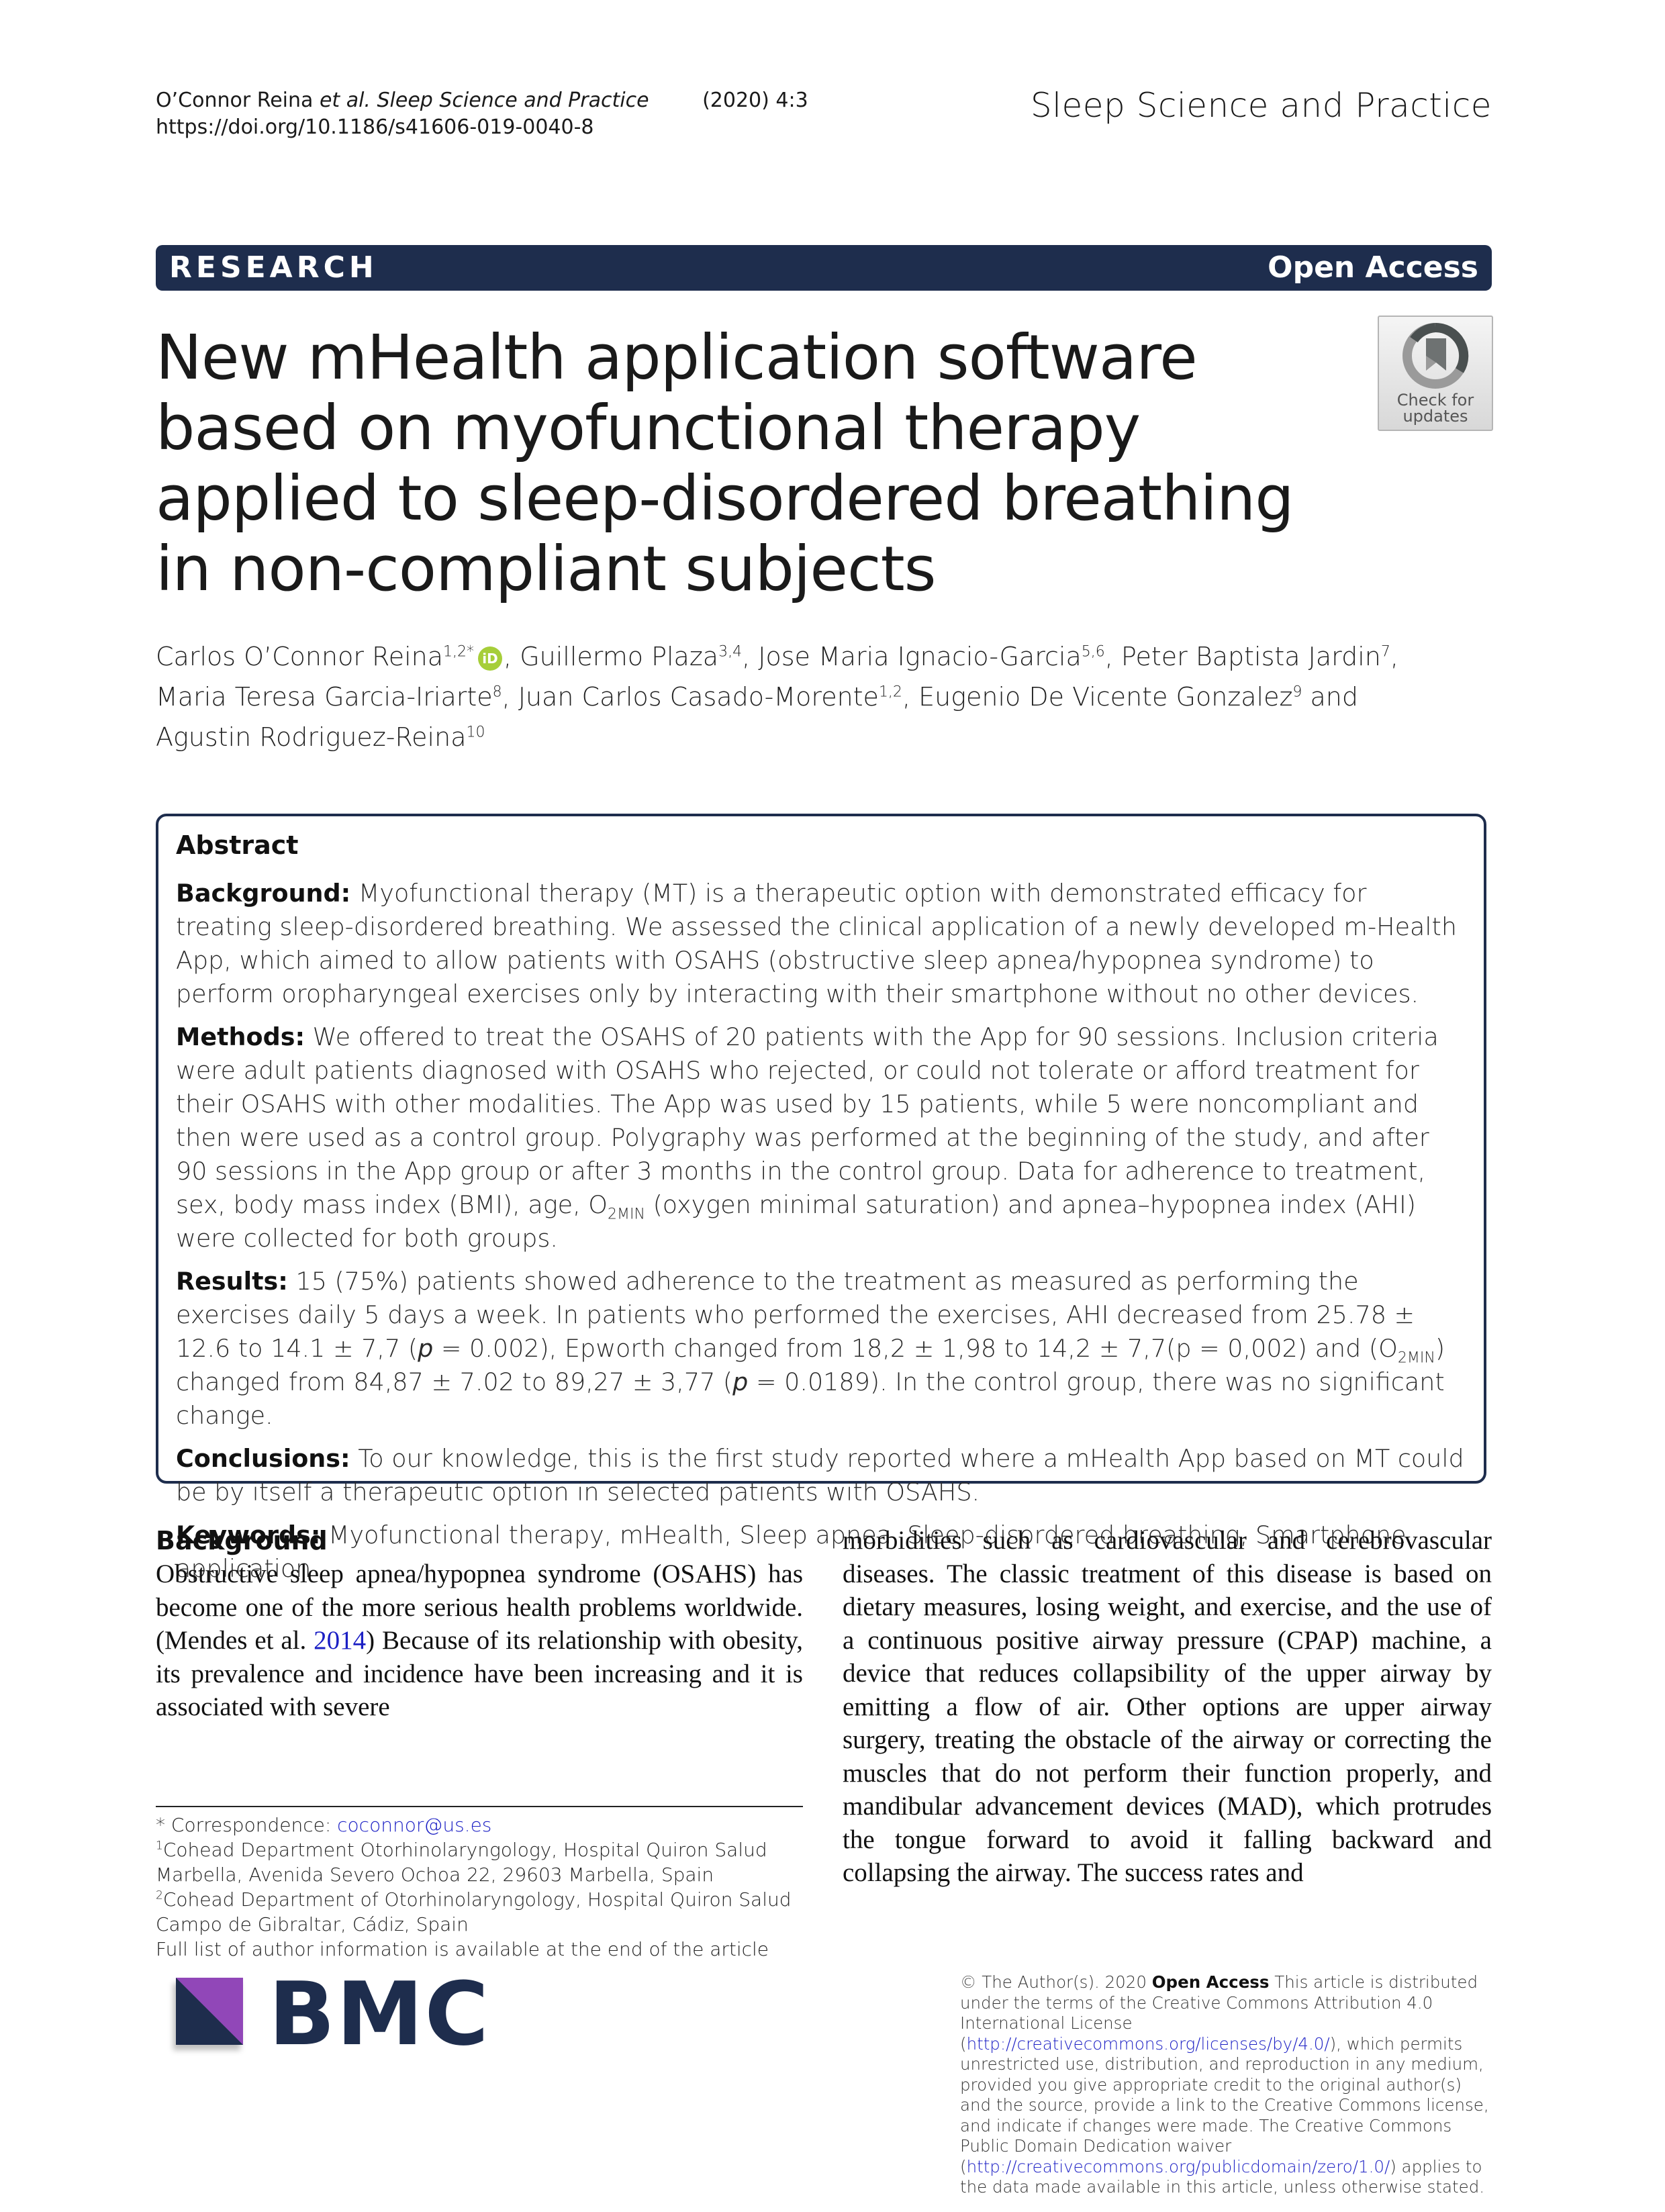  What do you see at coordinates (1251, 656) in the screenshot?
I see `author-name: Peter Baptista Jardin` at bounding box center [1251, 656].